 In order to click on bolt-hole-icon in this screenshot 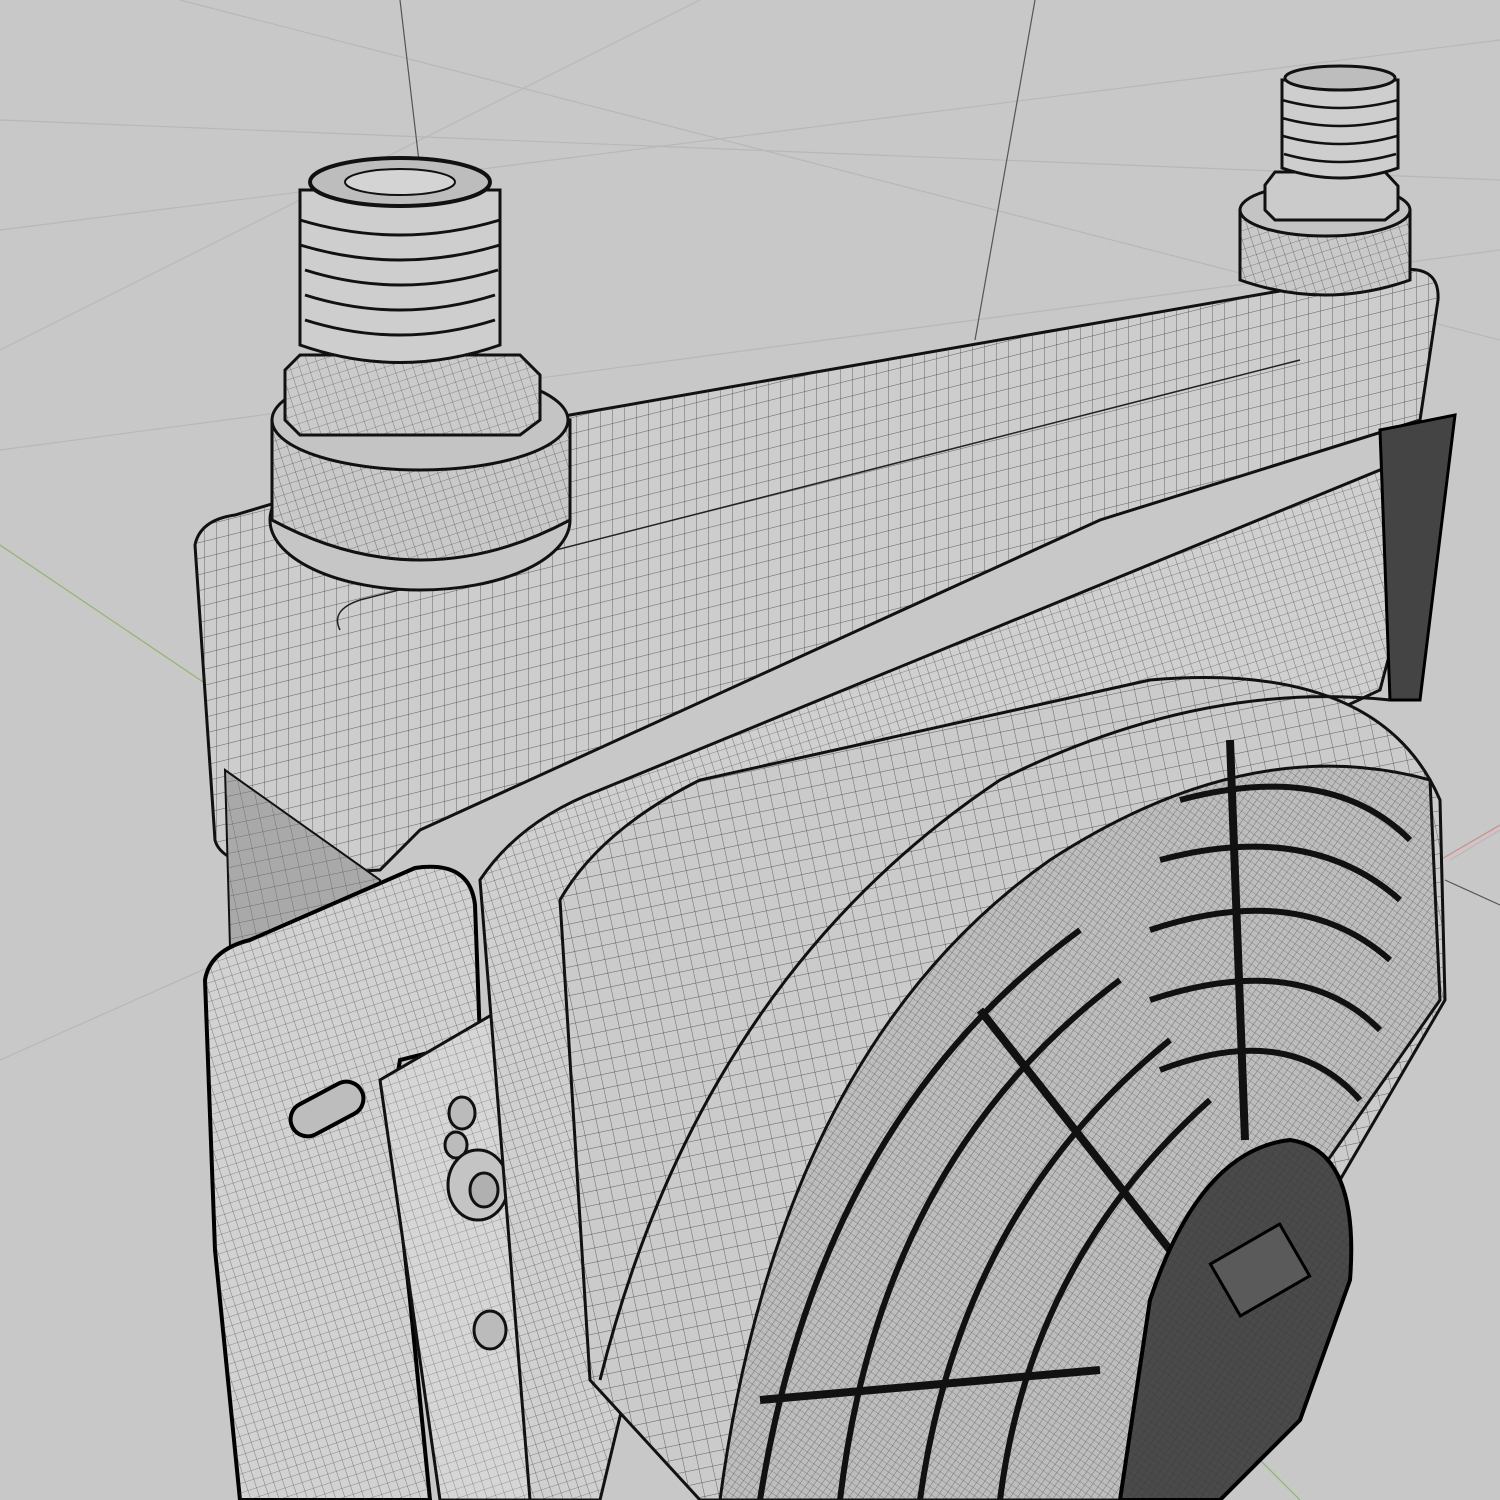, I will do `click(462, 1113)`.